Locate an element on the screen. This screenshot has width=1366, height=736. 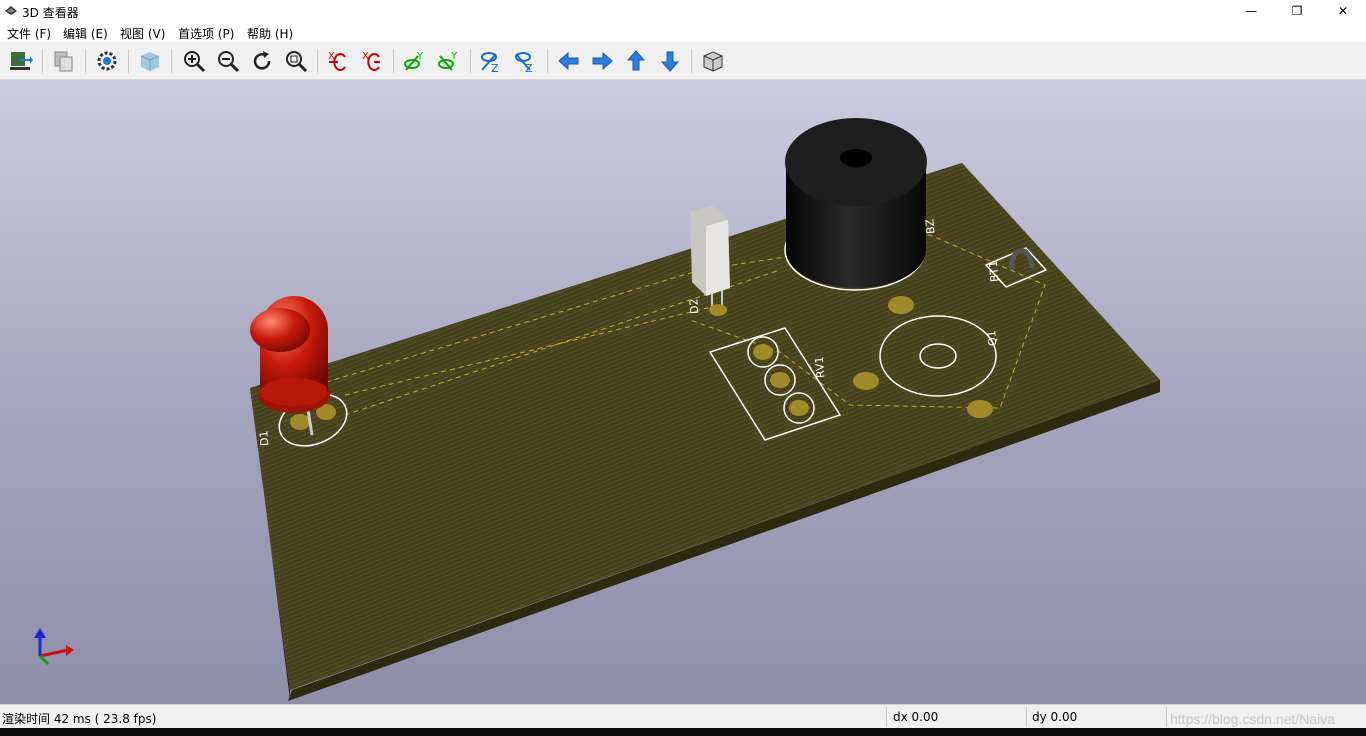
buzzer-bz is located at coordinates (855, 204).